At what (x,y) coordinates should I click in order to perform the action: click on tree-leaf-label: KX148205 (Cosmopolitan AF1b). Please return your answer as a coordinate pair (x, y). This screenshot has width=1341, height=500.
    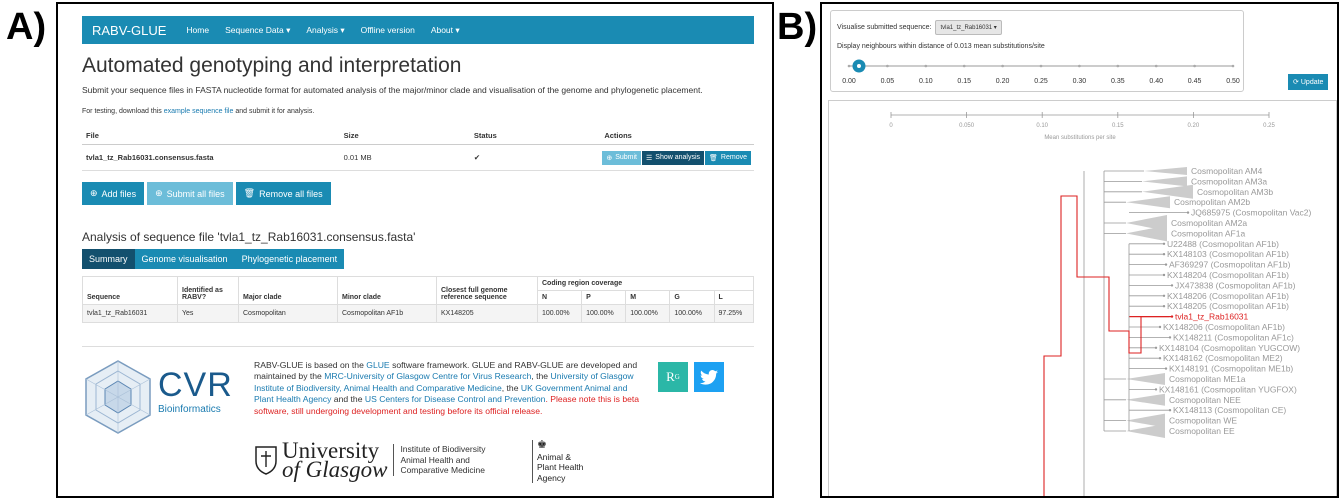
    Looking at the image, I should click on (1228, 306).